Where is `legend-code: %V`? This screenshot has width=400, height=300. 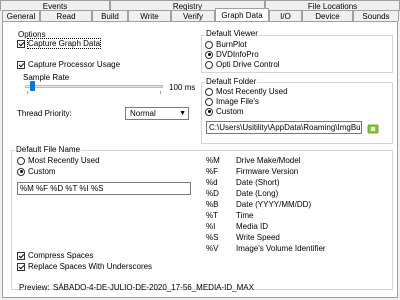
legend-code: %V is located at coordinates (212, 248).